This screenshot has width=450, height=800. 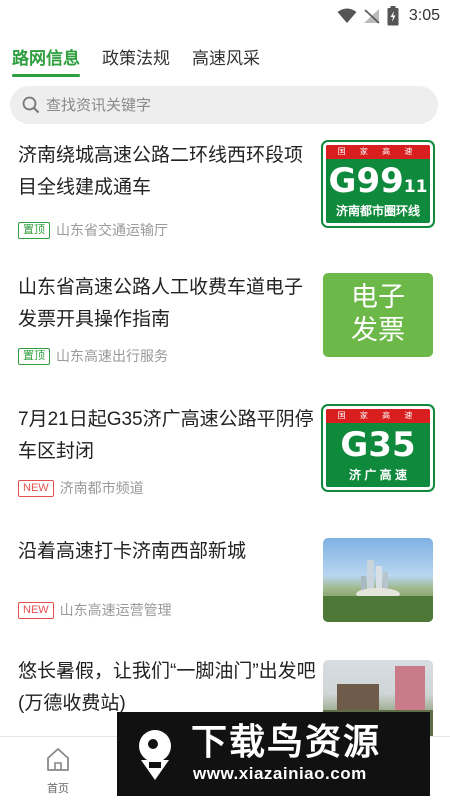 I want to click on search-bar, so click(x=224, y=105).